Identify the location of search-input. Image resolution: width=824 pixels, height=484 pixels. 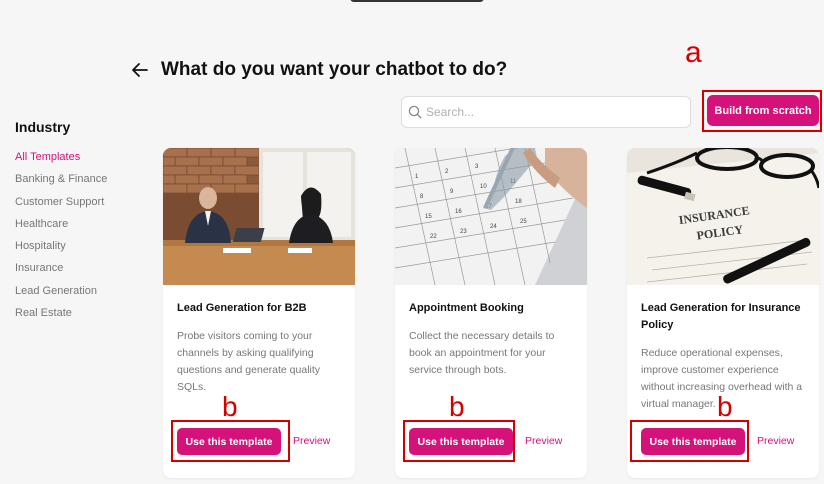
(551, 112).